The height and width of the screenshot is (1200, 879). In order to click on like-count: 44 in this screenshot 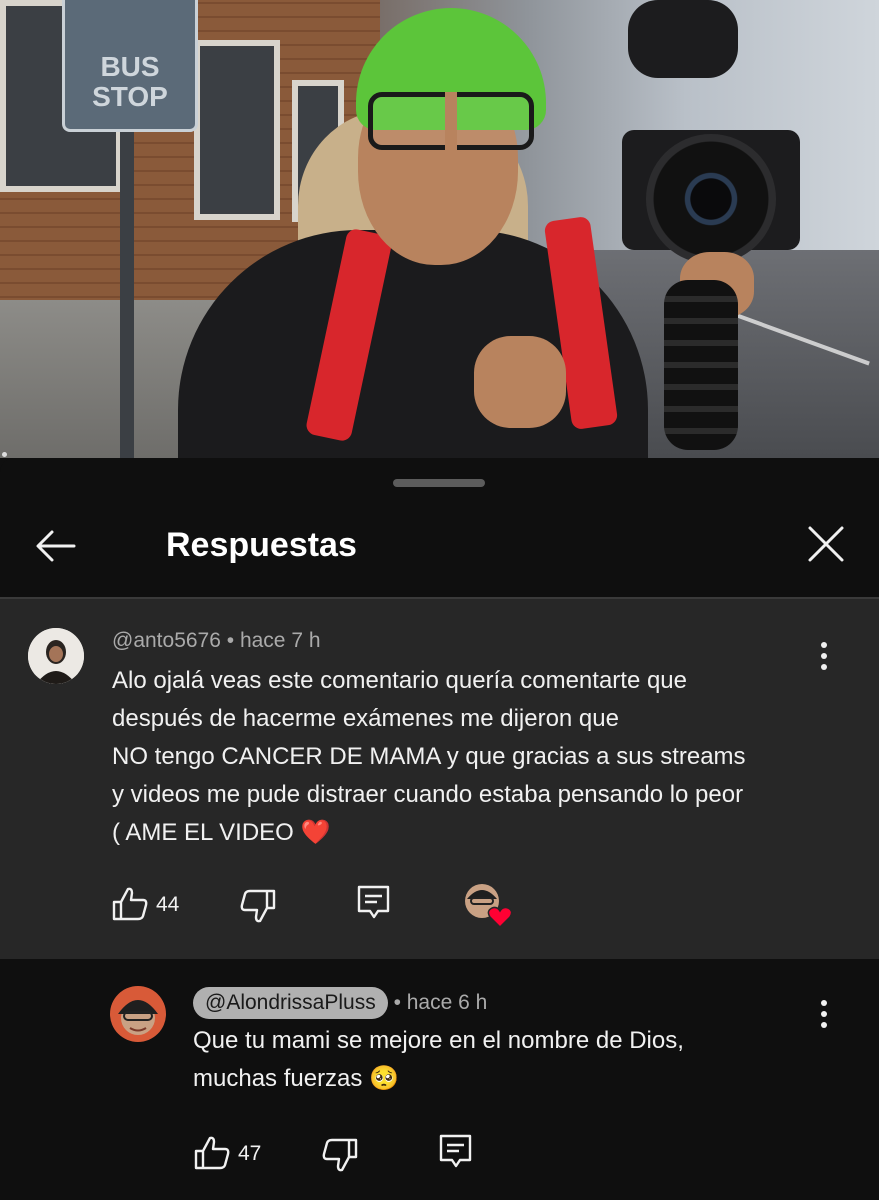, I will do `click(168, 904)`.